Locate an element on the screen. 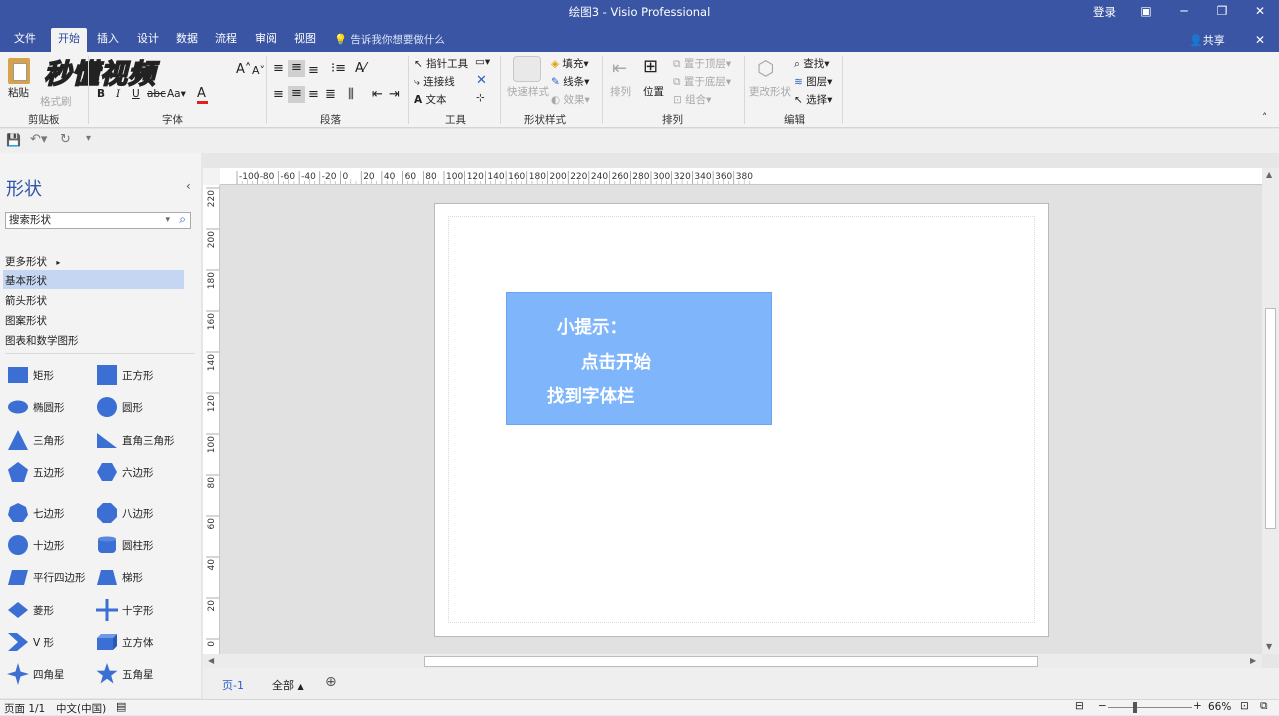  delete-connector-icon: ✕ is located at coordinates (481, 80).